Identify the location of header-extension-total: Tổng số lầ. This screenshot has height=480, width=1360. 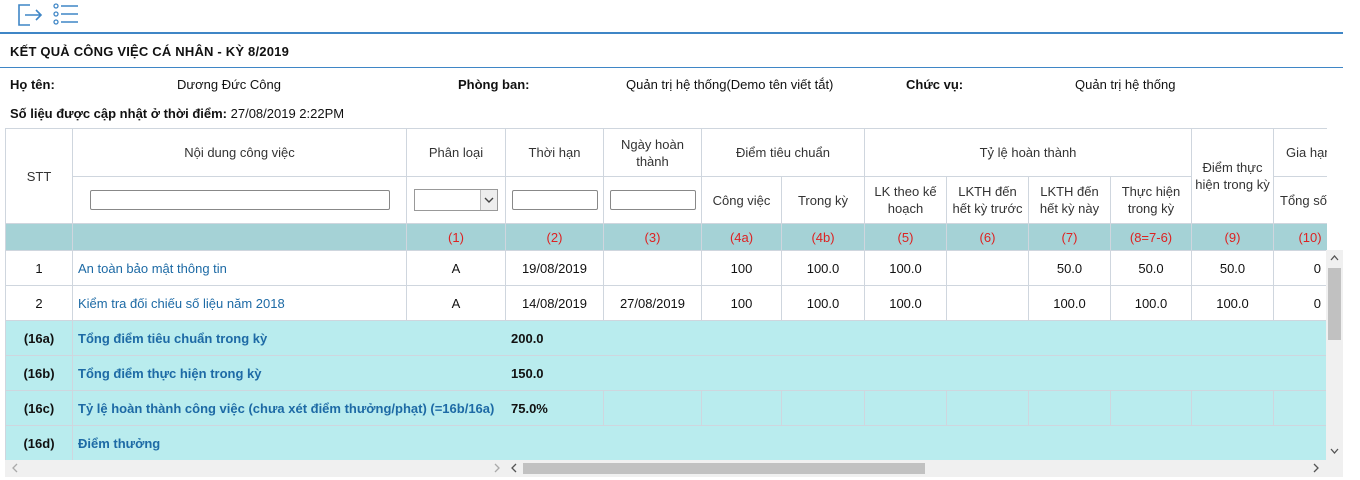
(1300, 200).